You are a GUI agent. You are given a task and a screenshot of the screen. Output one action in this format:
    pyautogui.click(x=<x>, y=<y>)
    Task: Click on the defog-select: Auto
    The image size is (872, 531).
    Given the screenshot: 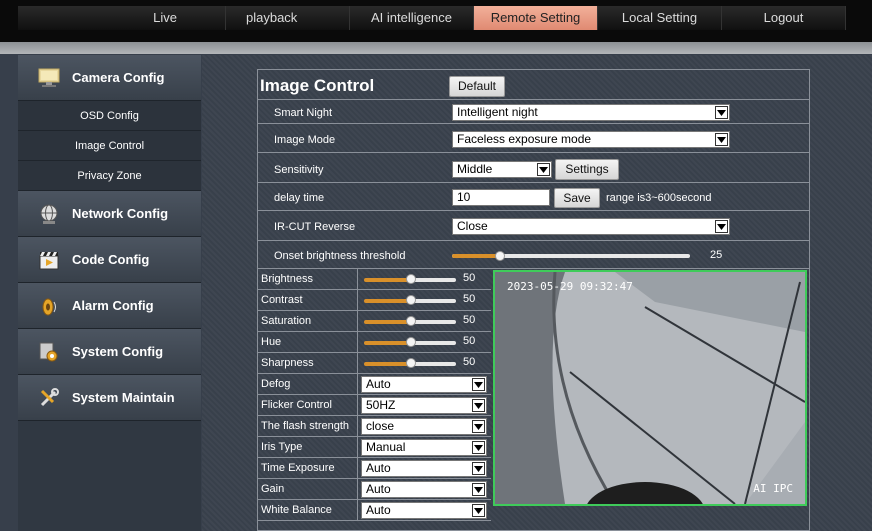 What is the action you would take?
    pyautogui.click(x=424, y=384)
    